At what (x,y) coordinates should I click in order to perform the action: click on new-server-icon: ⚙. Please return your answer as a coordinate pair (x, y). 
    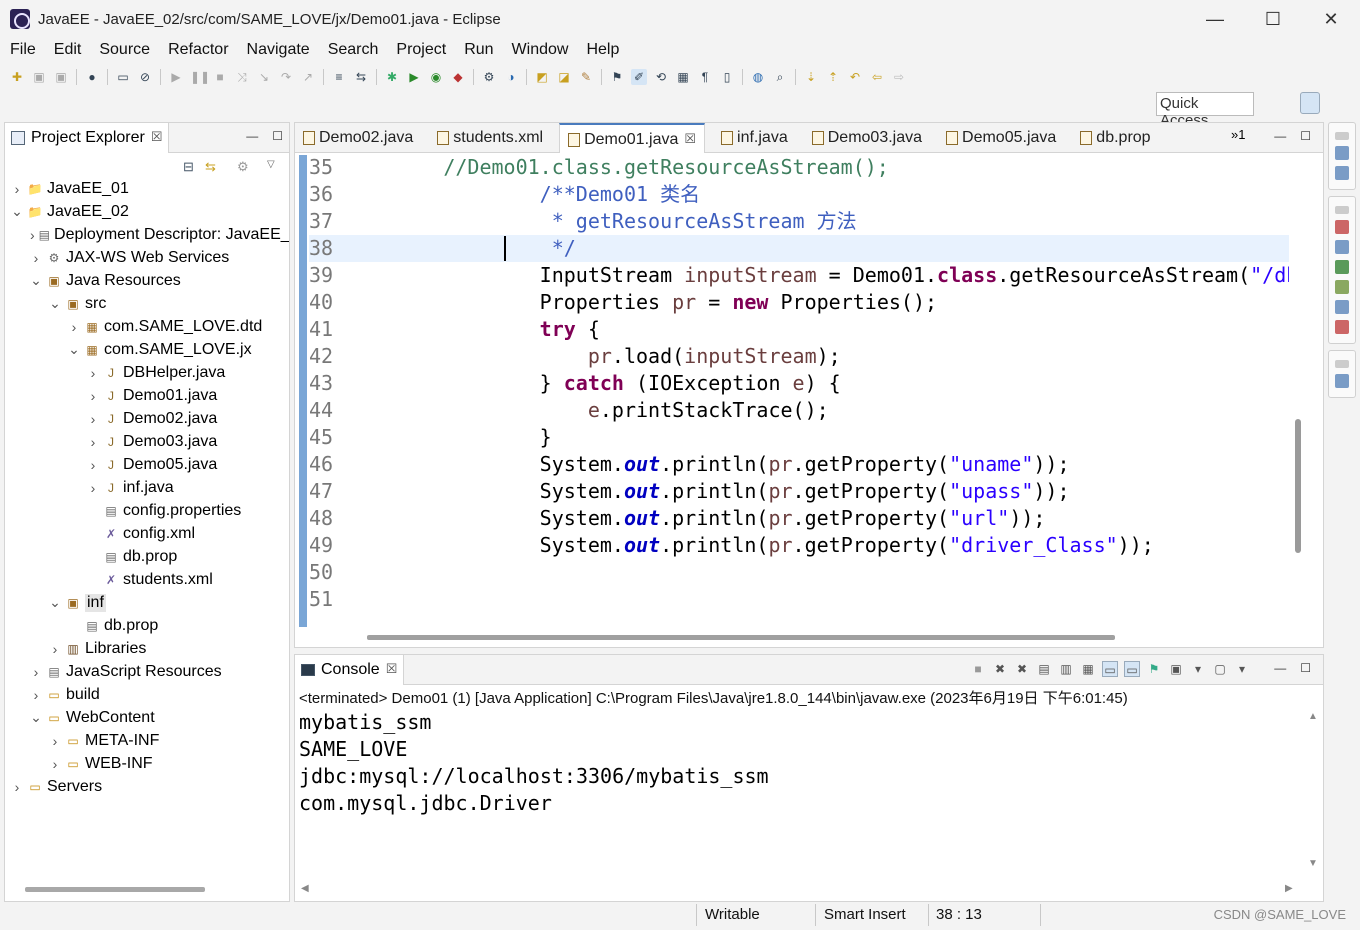
    Looking at the image, I should click on (489, 77).